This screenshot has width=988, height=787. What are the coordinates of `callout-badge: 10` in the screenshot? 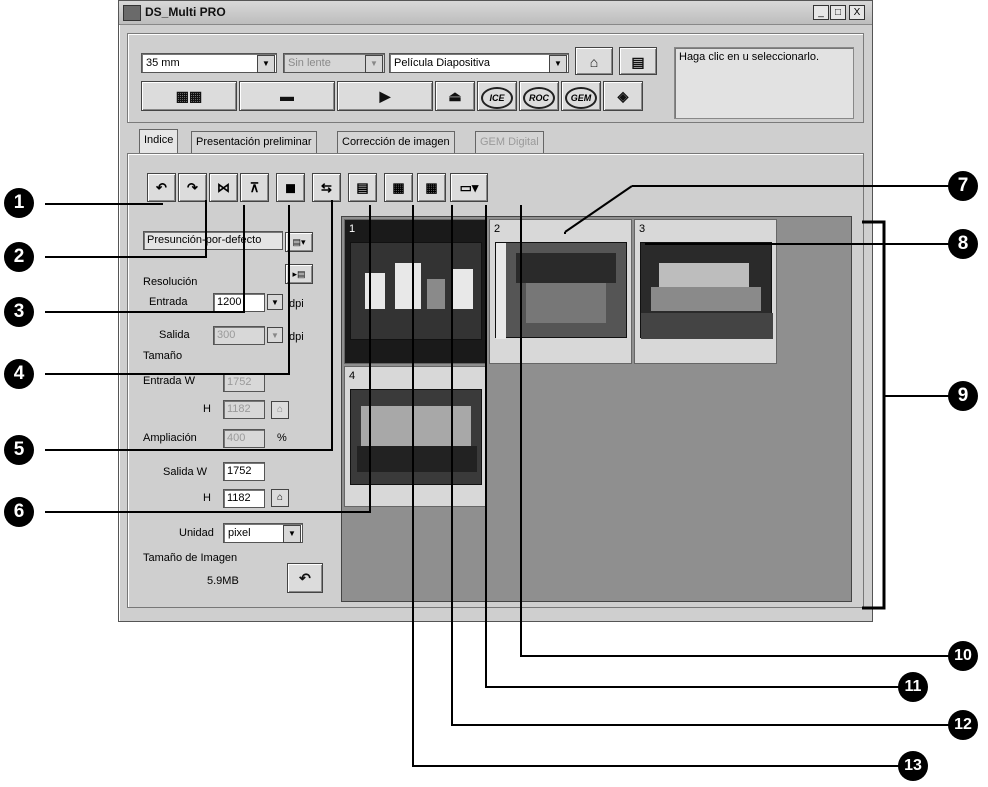 It's located at (963, 656).